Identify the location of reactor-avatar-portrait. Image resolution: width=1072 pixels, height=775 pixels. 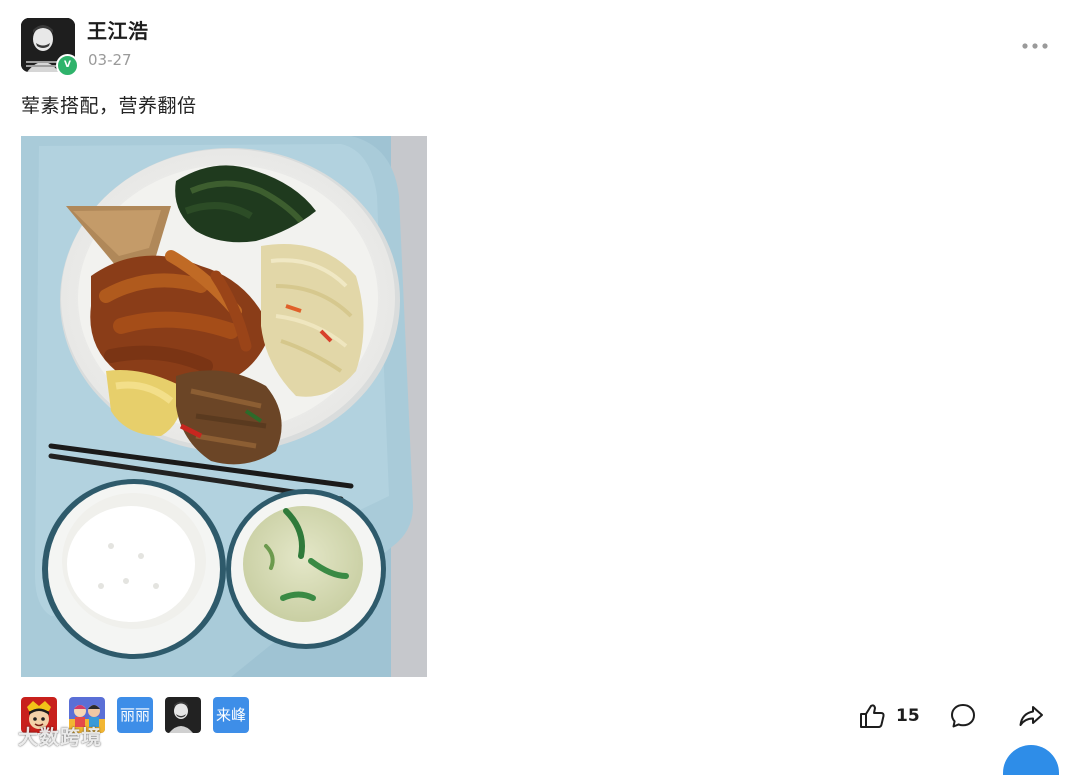
(183, 715).